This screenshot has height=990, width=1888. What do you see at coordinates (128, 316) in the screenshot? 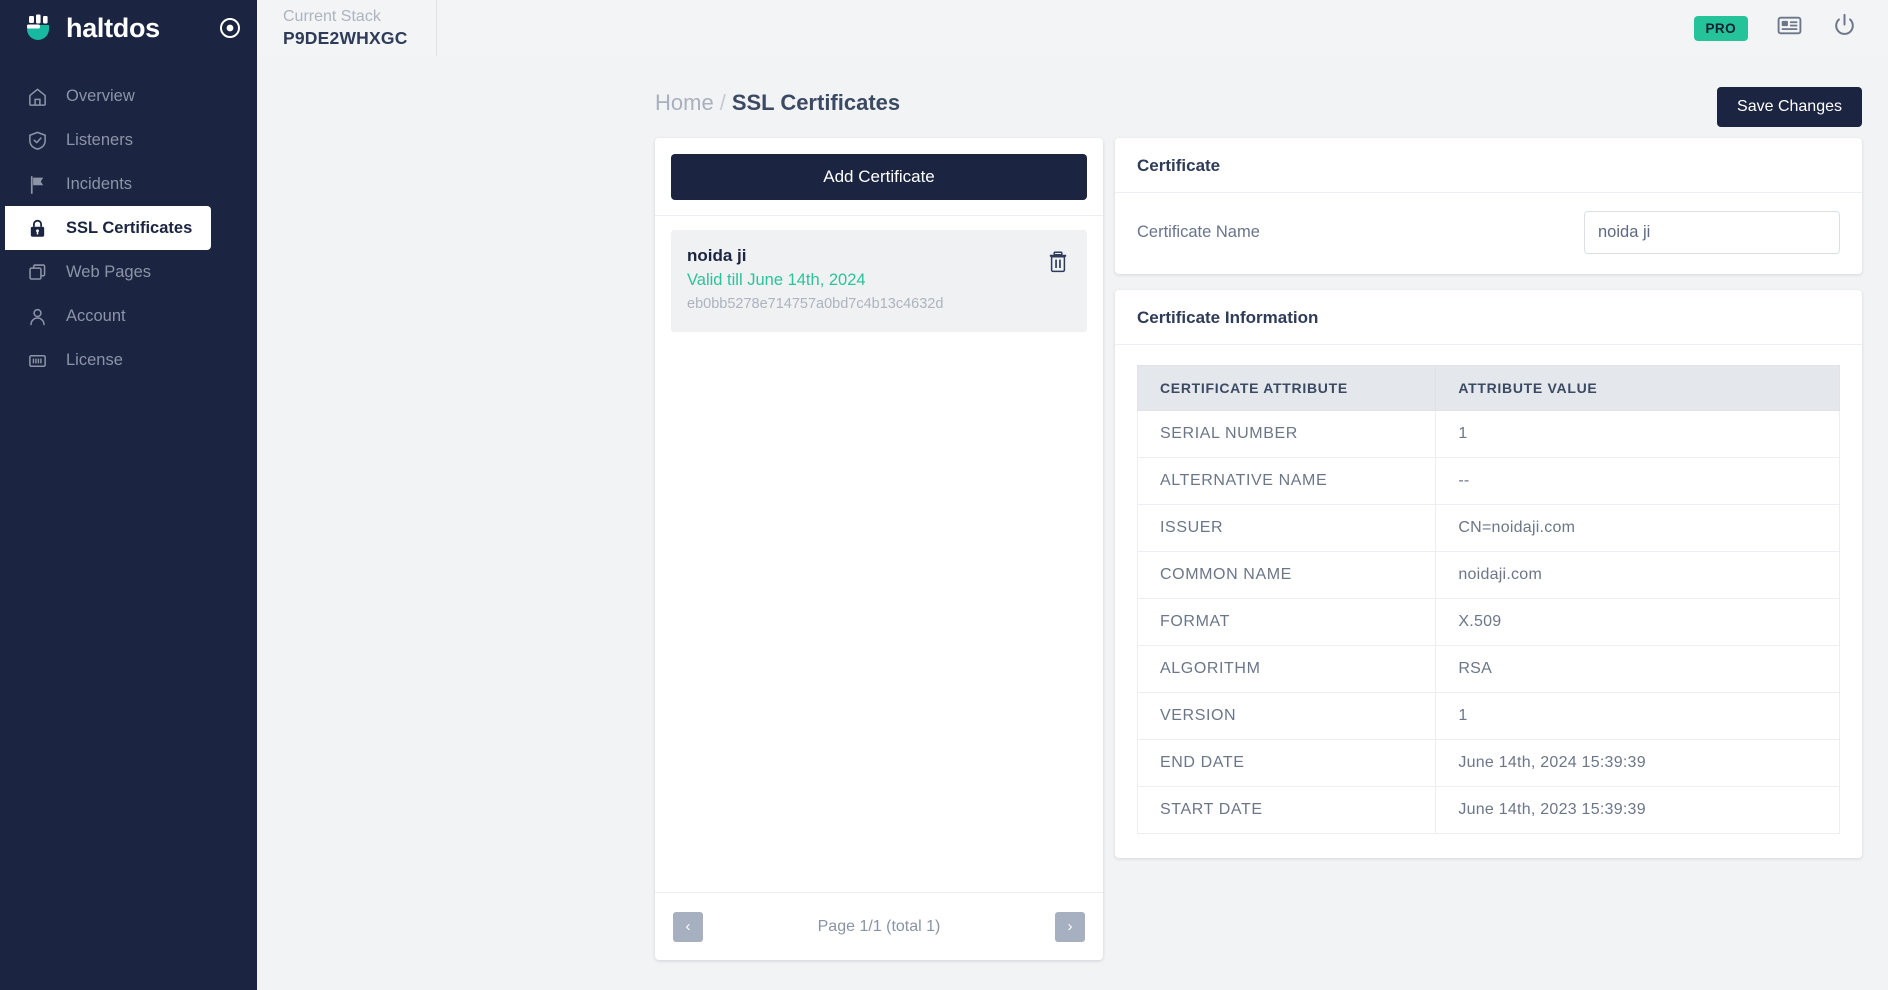
I see `sidebar-item-account: Account` at bounding box center [128, 316].